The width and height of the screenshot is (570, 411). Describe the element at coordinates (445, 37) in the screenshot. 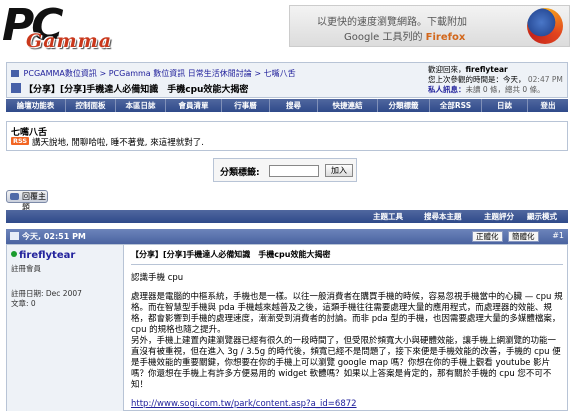

I see `ad-brand: Firefox` at that location.